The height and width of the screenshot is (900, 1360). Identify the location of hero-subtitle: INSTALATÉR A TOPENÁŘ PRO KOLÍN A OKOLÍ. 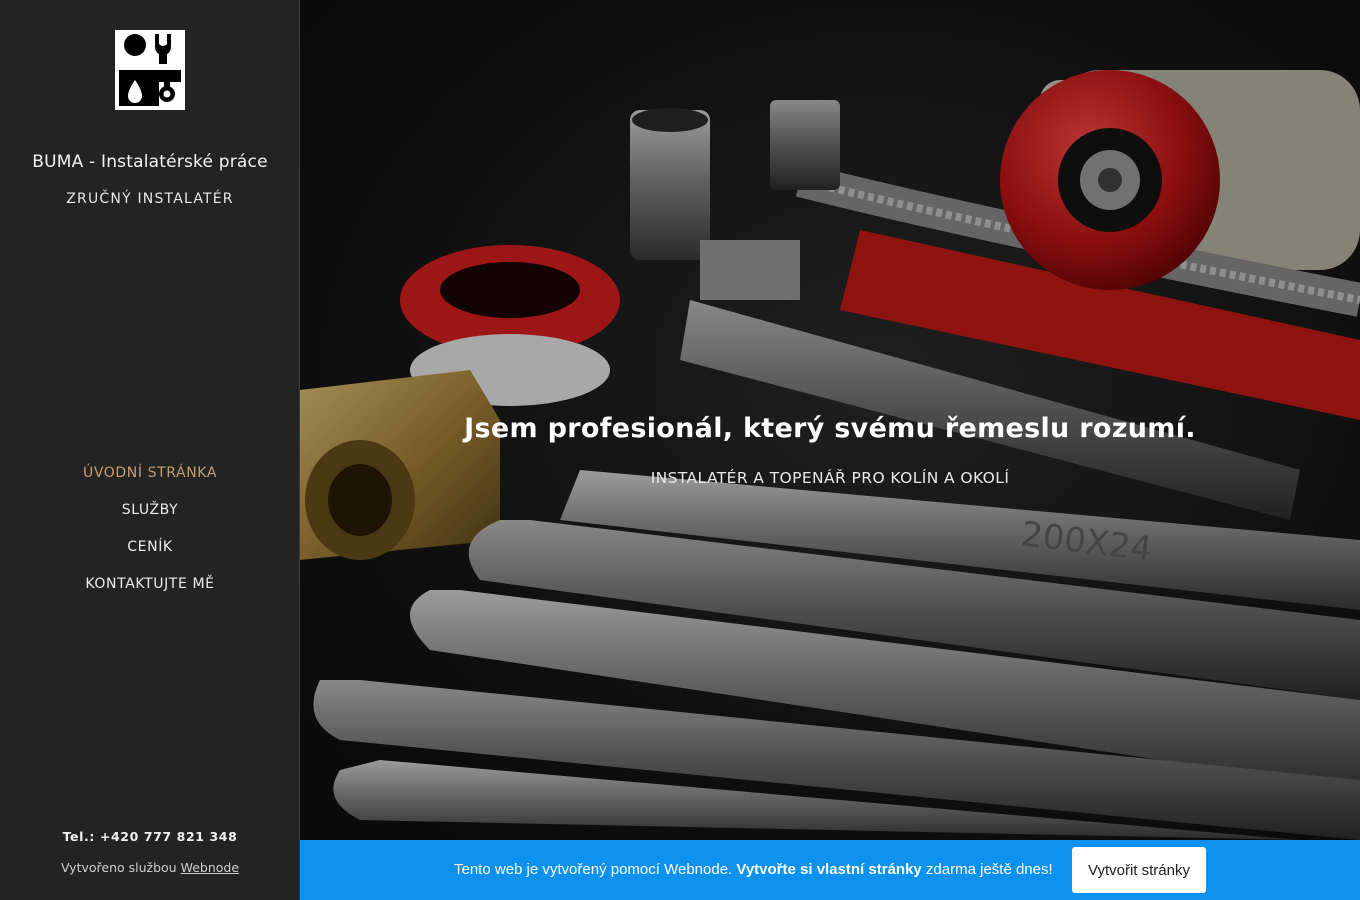
(830, 478).